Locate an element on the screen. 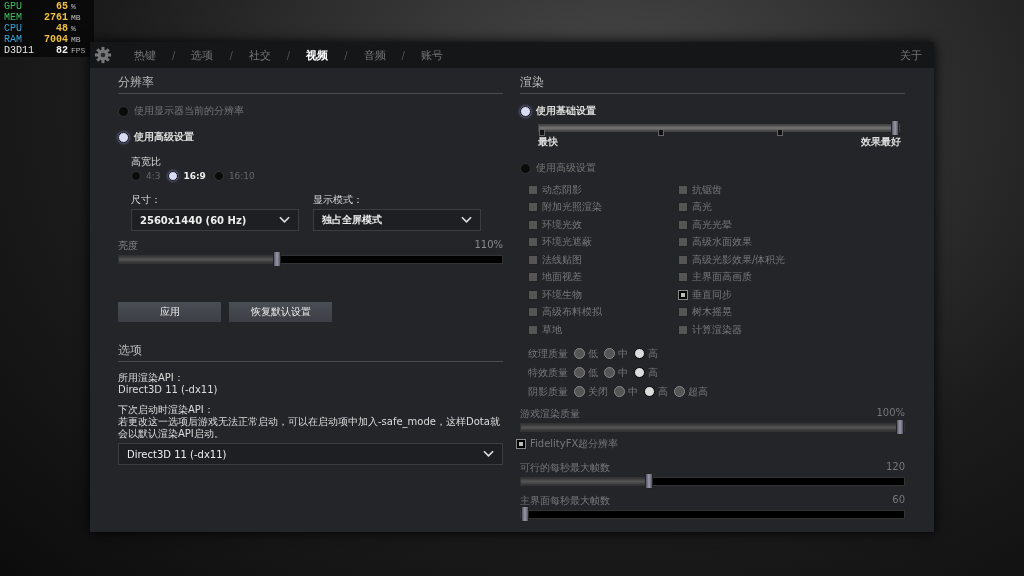  radio-label: 使用基础设置 is located at coordinates (566, 111).